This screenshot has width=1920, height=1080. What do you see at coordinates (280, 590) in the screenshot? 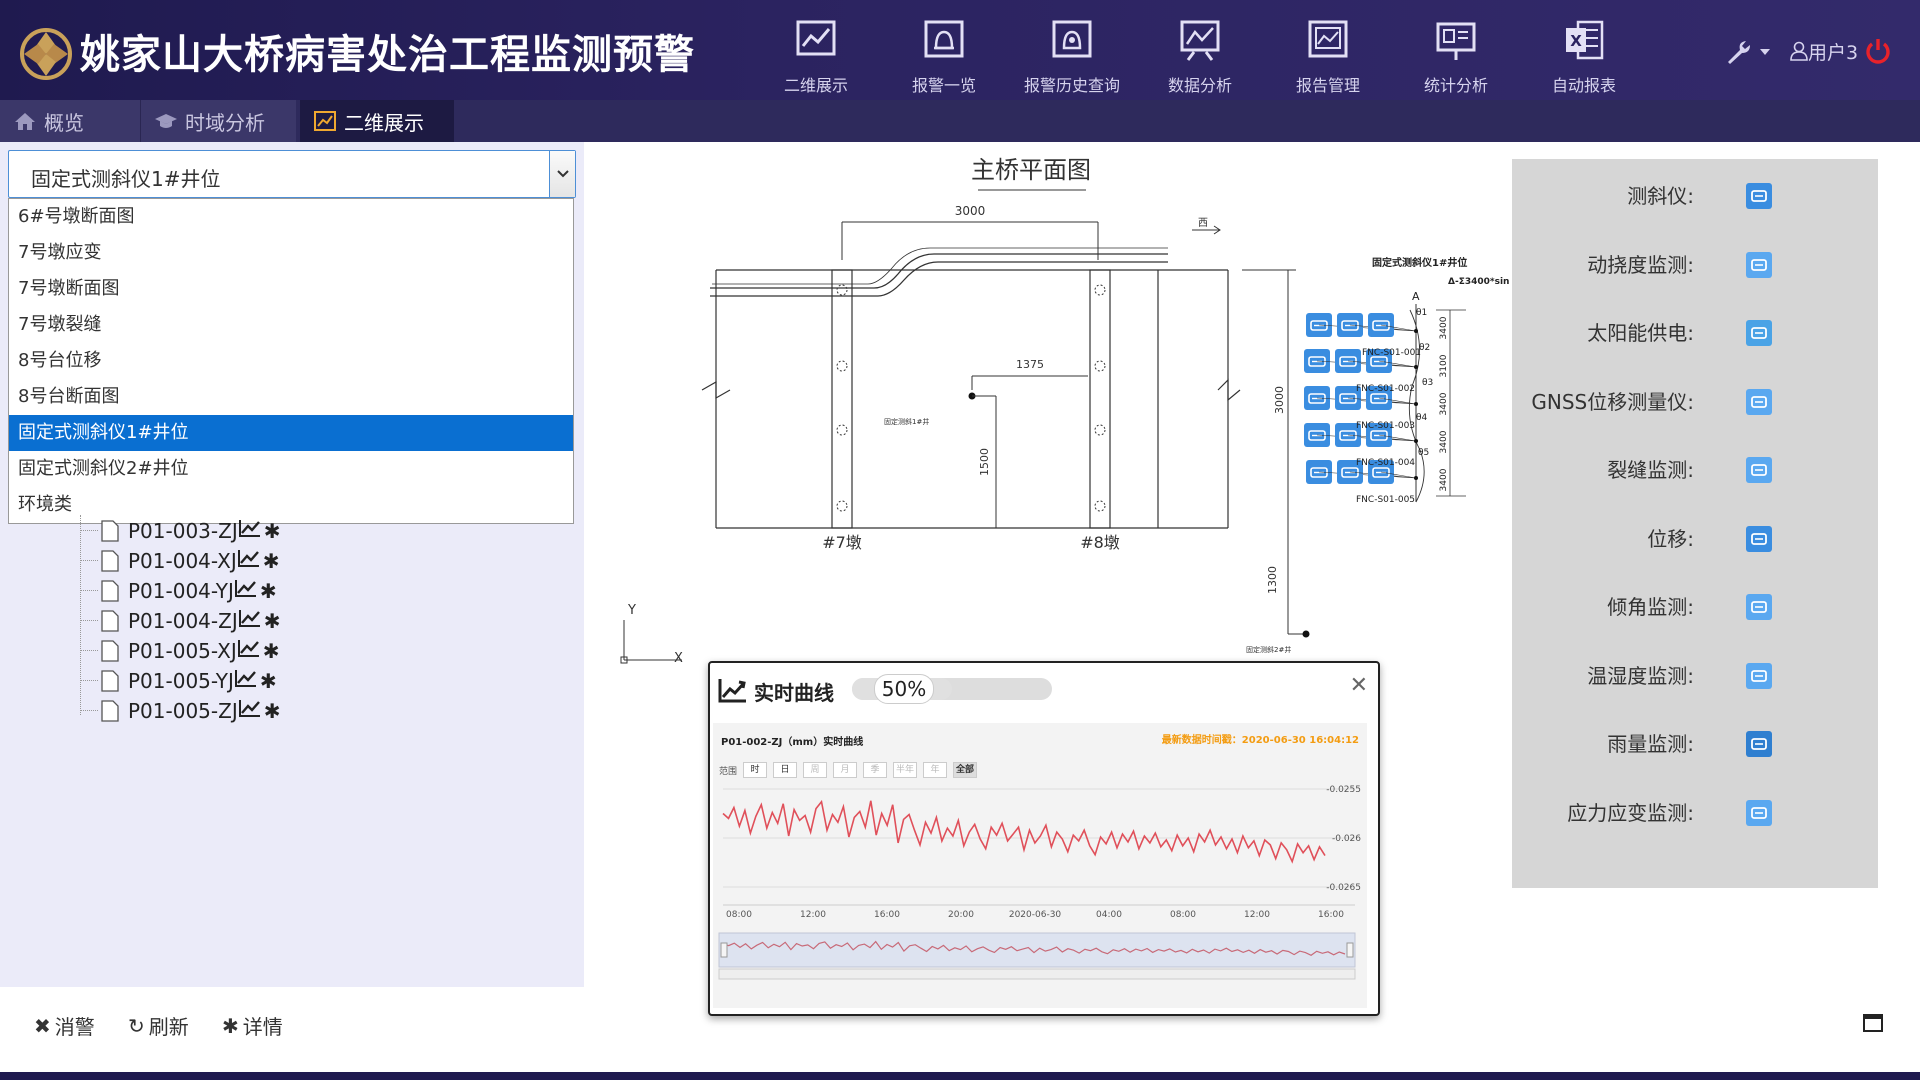
I see `tree-item: P01-004-YJ ✱` at bounding box center [280, 590].